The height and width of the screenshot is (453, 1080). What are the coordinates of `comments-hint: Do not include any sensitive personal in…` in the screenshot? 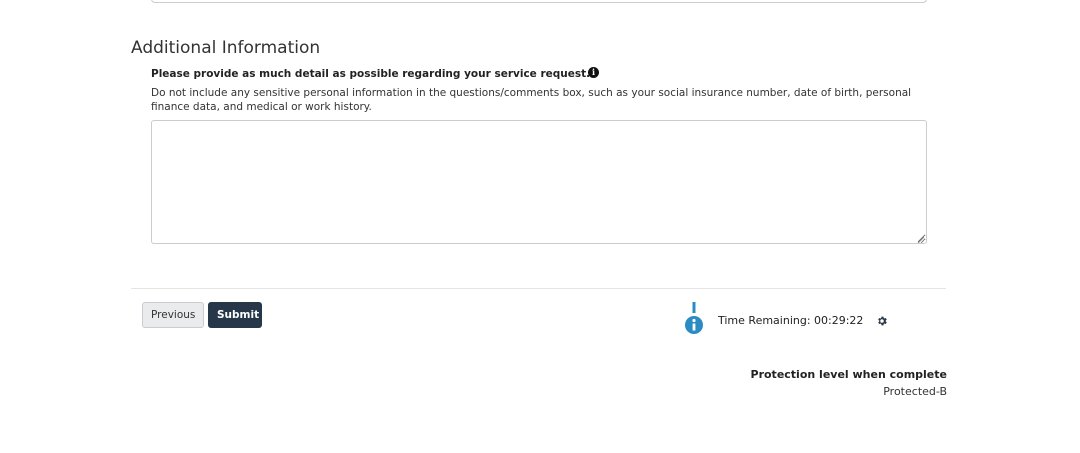 It's located at (531, 100).